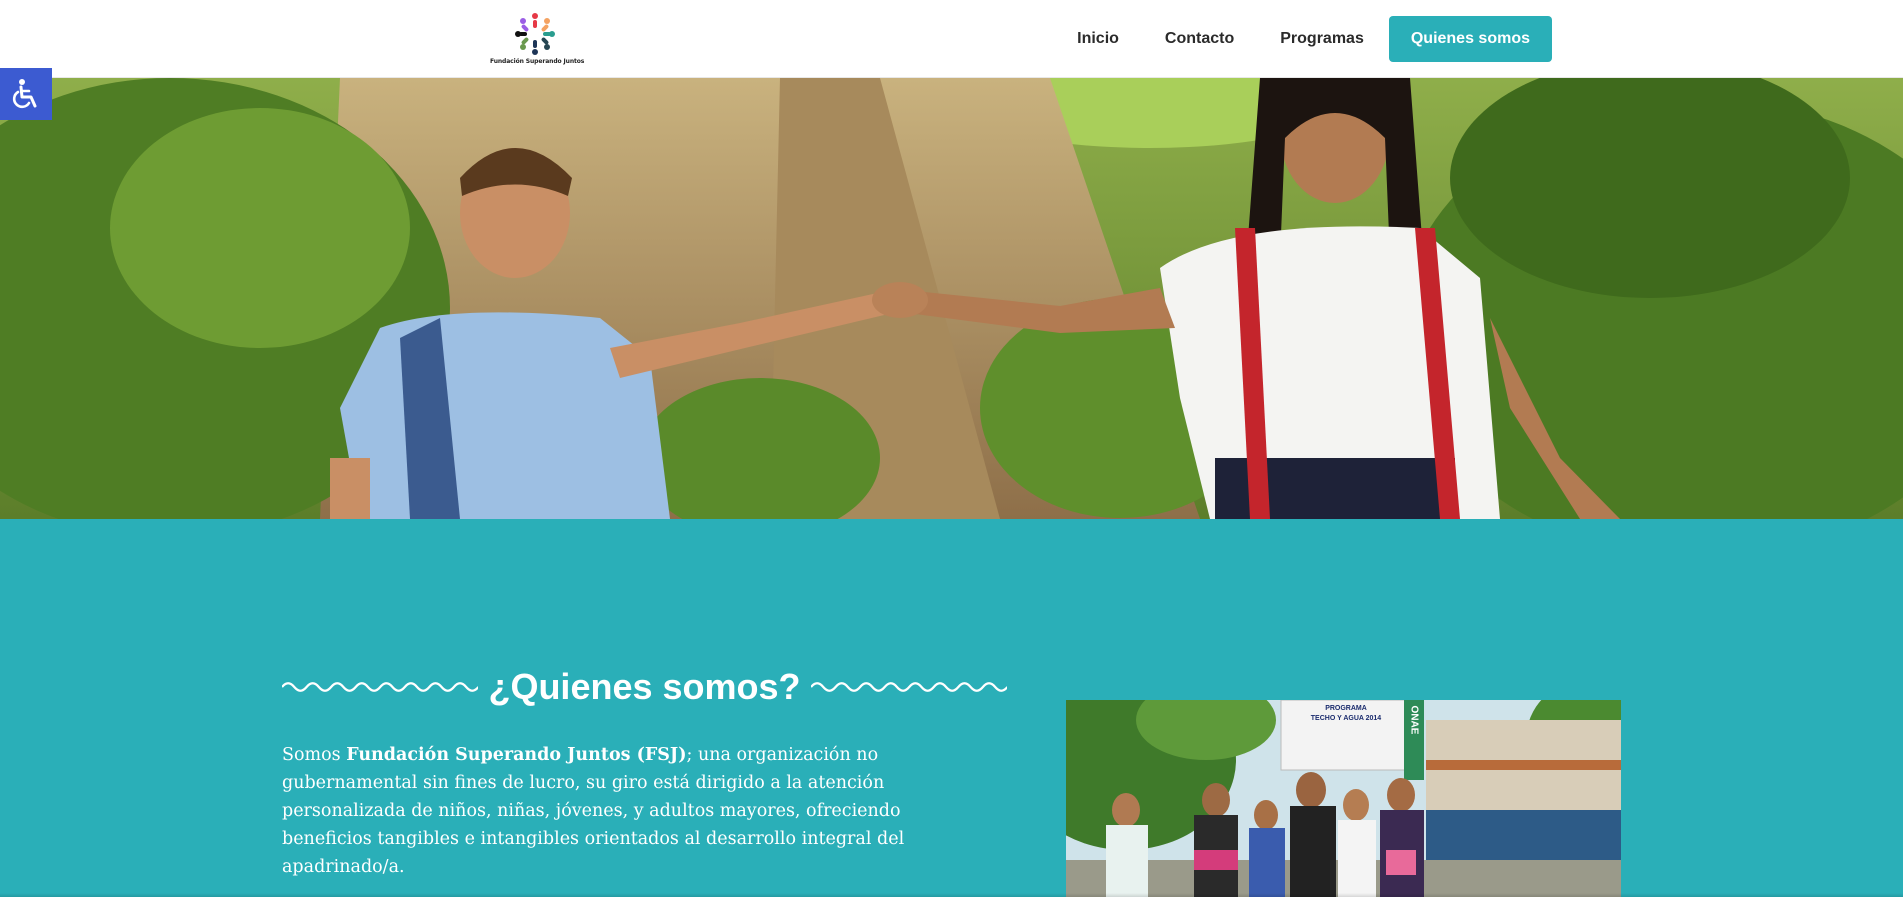 The height and width of the screenshot is (897, 1903). What do you see at coordinates (951, 895) in the screenshot?
I see `bottom-shadow` at bounding box center [951, 895].